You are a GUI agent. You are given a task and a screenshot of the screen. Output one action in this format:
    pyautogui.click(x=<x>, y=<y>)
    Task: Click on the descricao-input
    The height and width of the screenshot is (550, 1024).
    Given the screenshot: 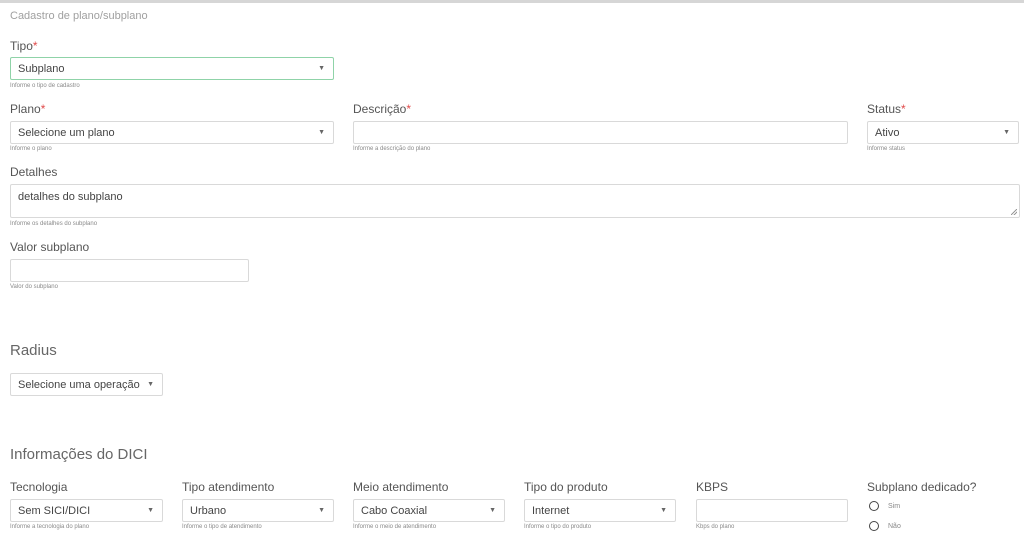 What is the action you would take?
    pyautogui.click(x=600, y=132)
    